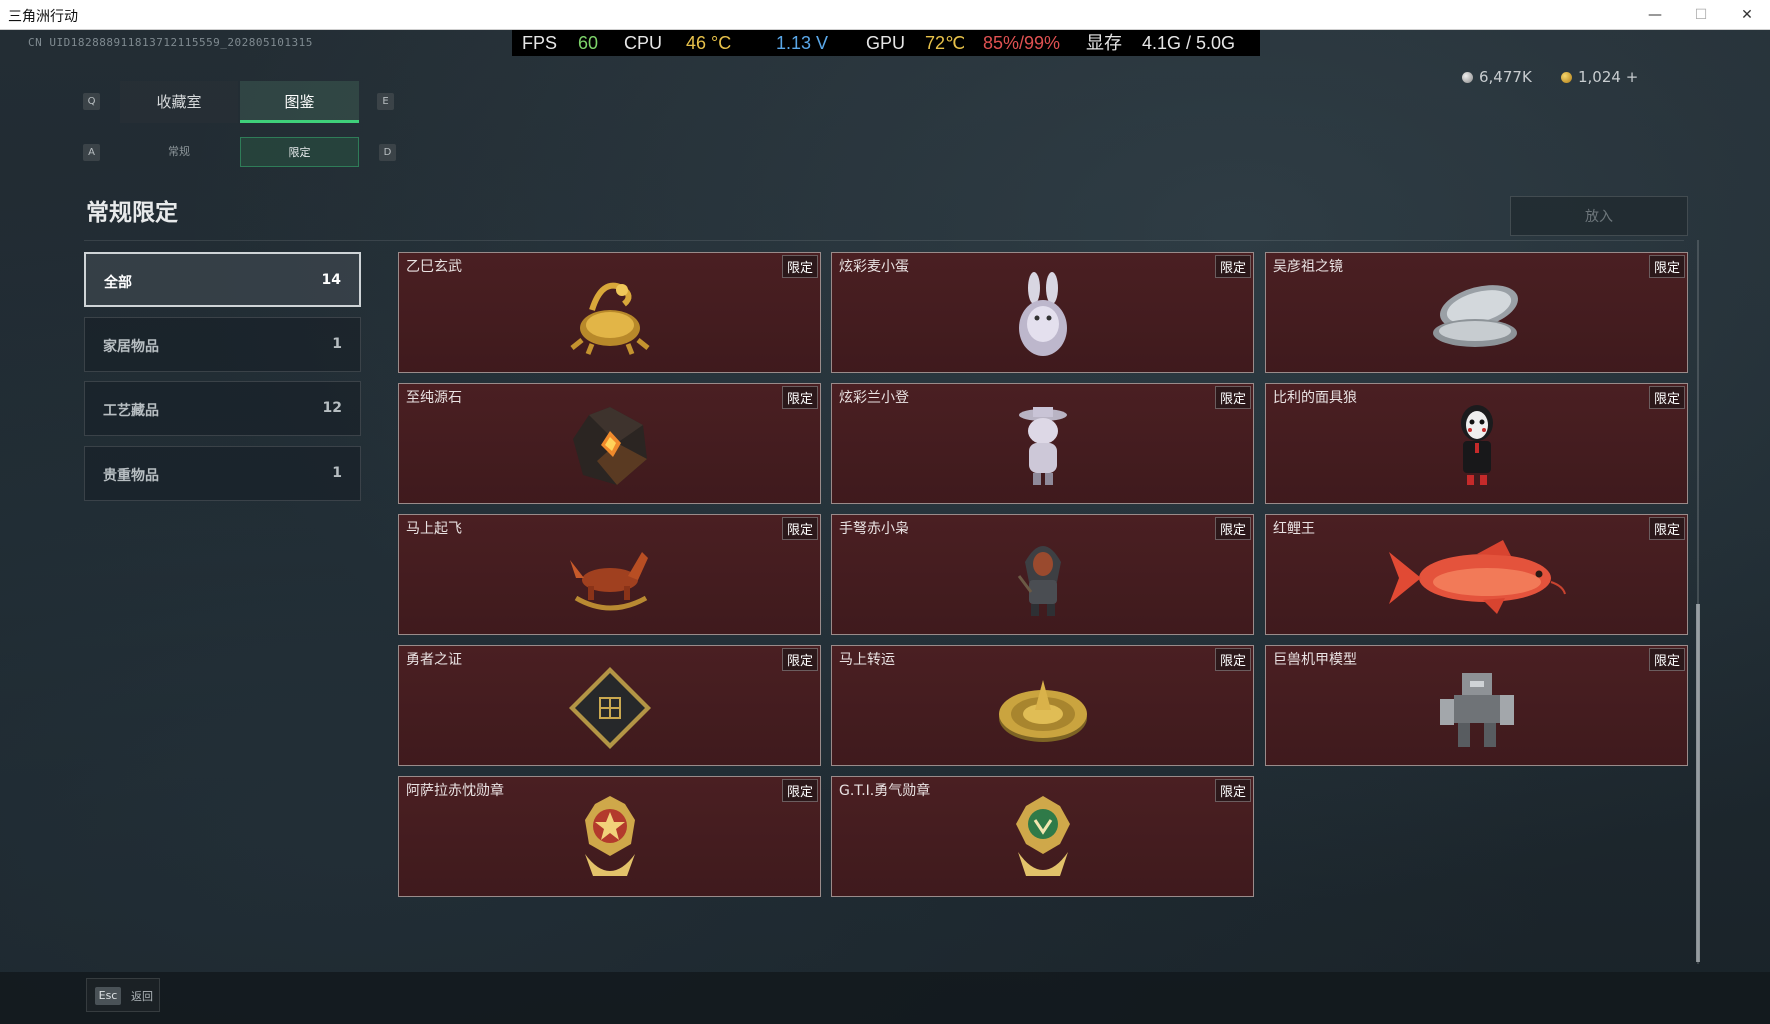 This screenshot has height=1024, width=1770. I want to click on item-card: 勇者之证 限定, so click(609, 705).